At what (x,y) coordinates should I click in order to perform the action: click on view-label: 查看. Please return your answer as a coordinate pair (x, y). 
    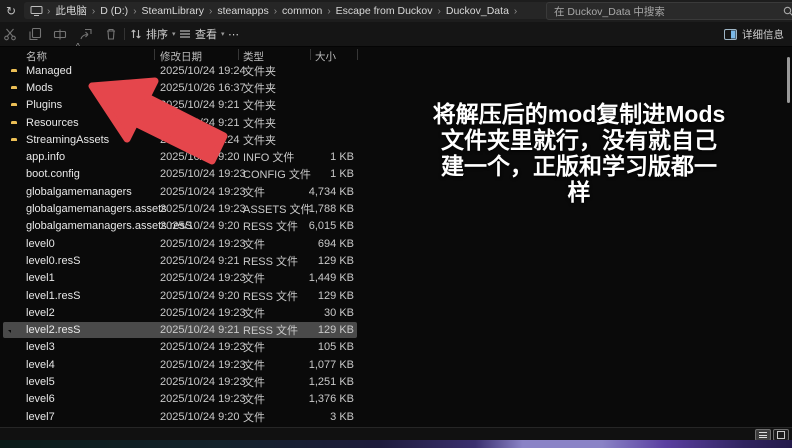
    Looking at the image, I should click on (206, 35).